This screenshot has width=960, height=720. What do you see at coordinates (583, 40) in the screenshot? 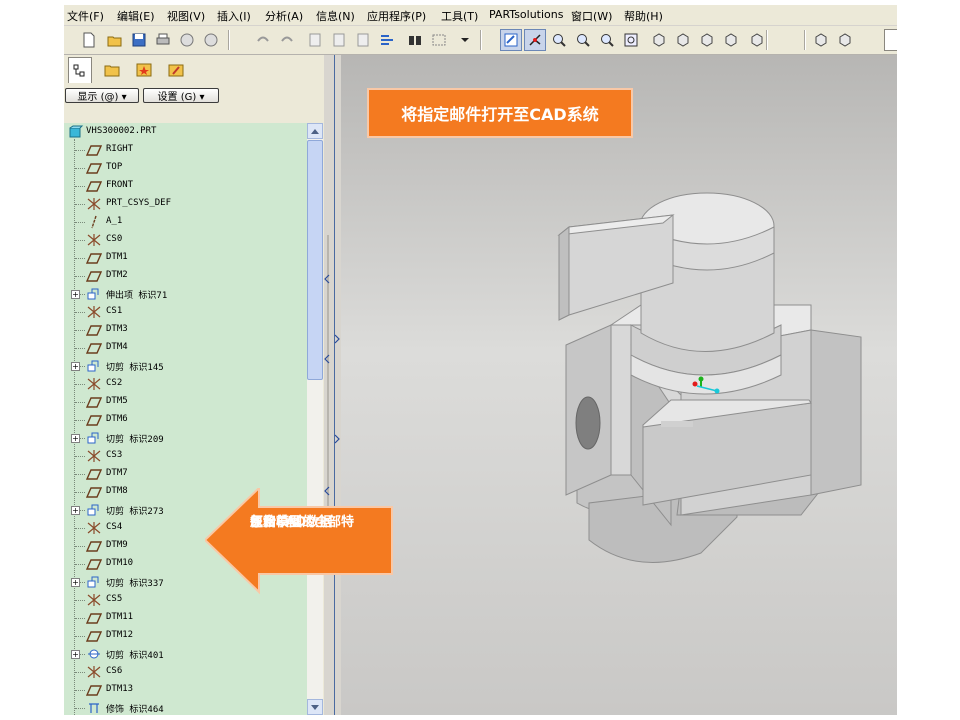
I see `zoom-in-button` at bounding box center [583, 40].